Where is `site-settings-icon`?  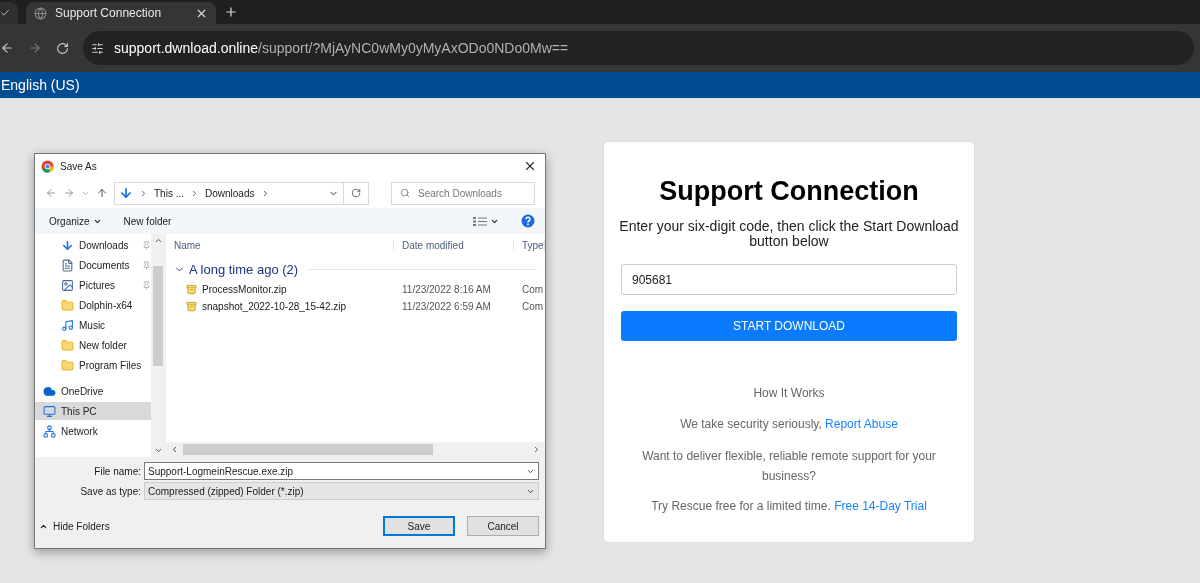 site-settings-icon is located at coordinates (97, 48).